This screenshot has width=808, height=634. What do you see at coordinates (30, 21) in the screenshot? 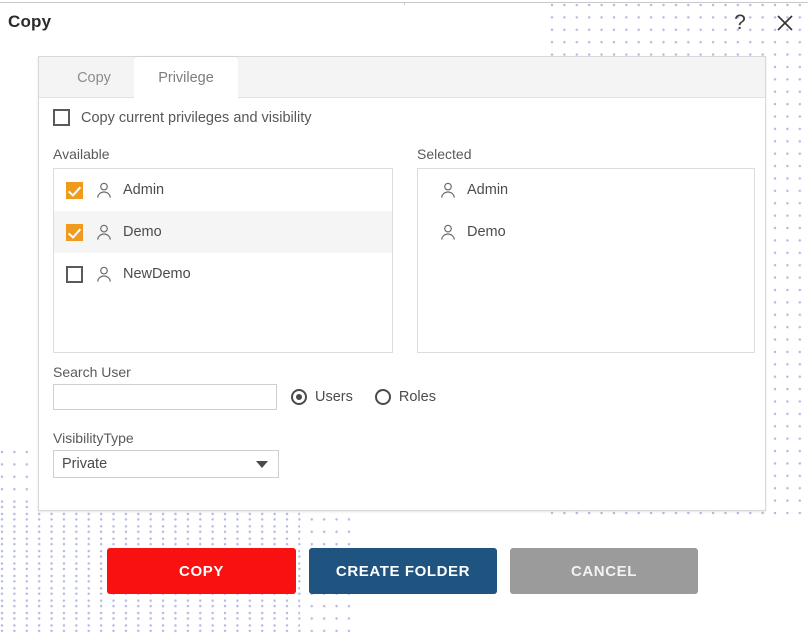
I see `page-title: Copy` at bounding box center [30, 21].